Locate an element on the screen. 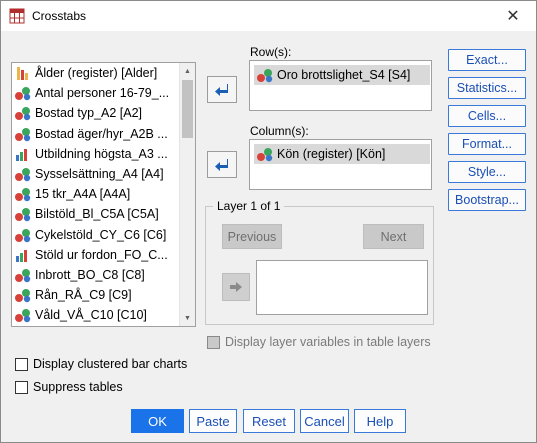 This screenshot has height=443, width=537. scroll-thumb is located at coordinates (187, 109).